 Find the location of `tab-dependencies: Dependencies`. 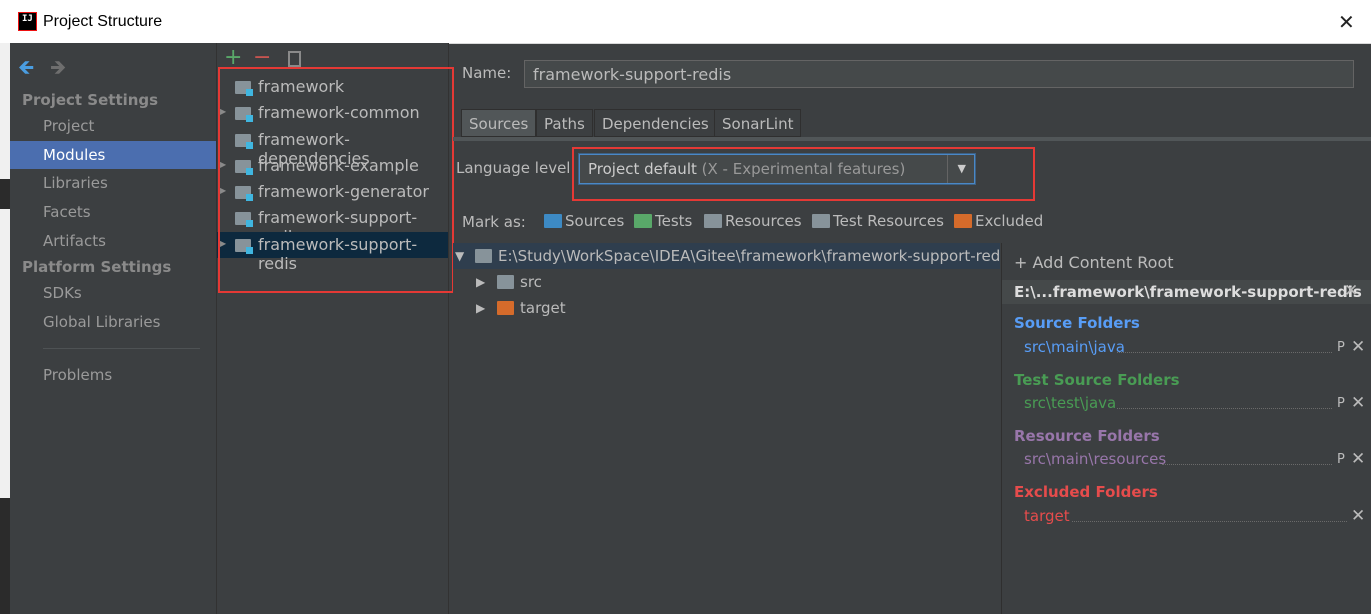

tab-dependencies: Dependencies is located at coordinates (655, 123).